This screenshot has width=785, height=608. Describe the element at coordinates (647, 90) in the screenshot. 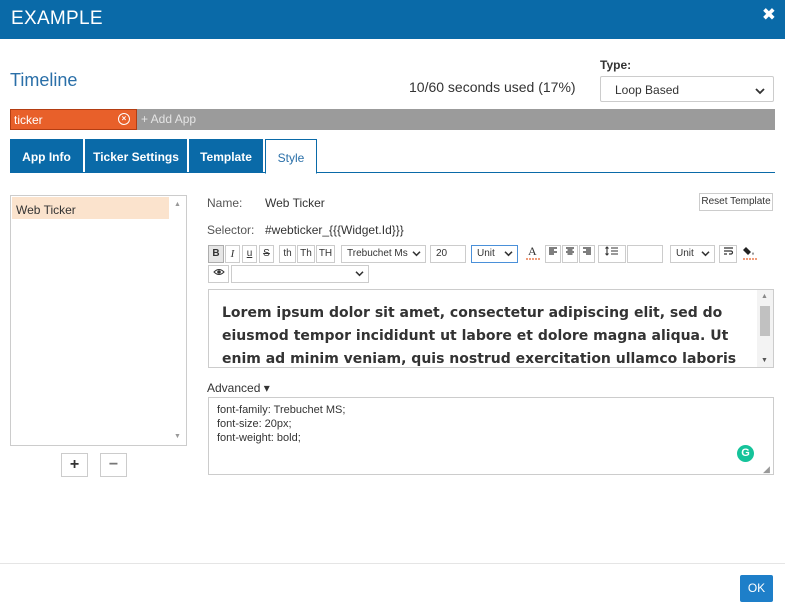

I see `type-select-value: Loop Based` at that location.